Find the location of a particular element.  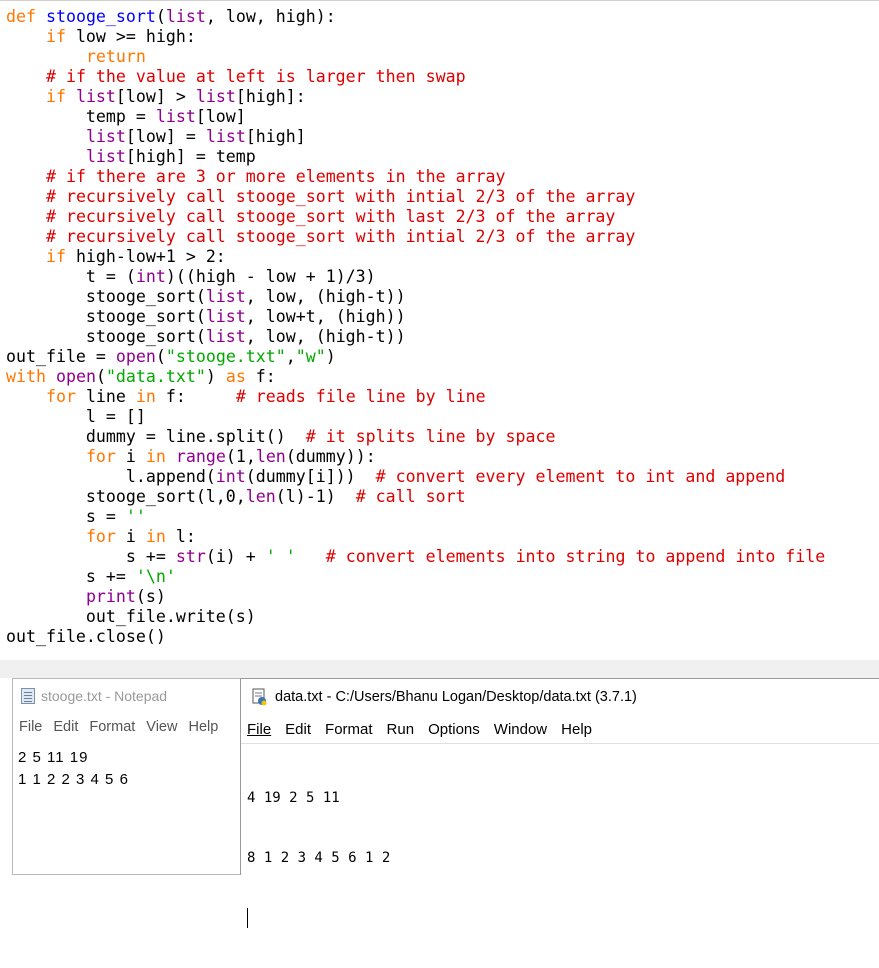

notepad-menubar: File Edit Format View Help is located at coordinates (127, 727).